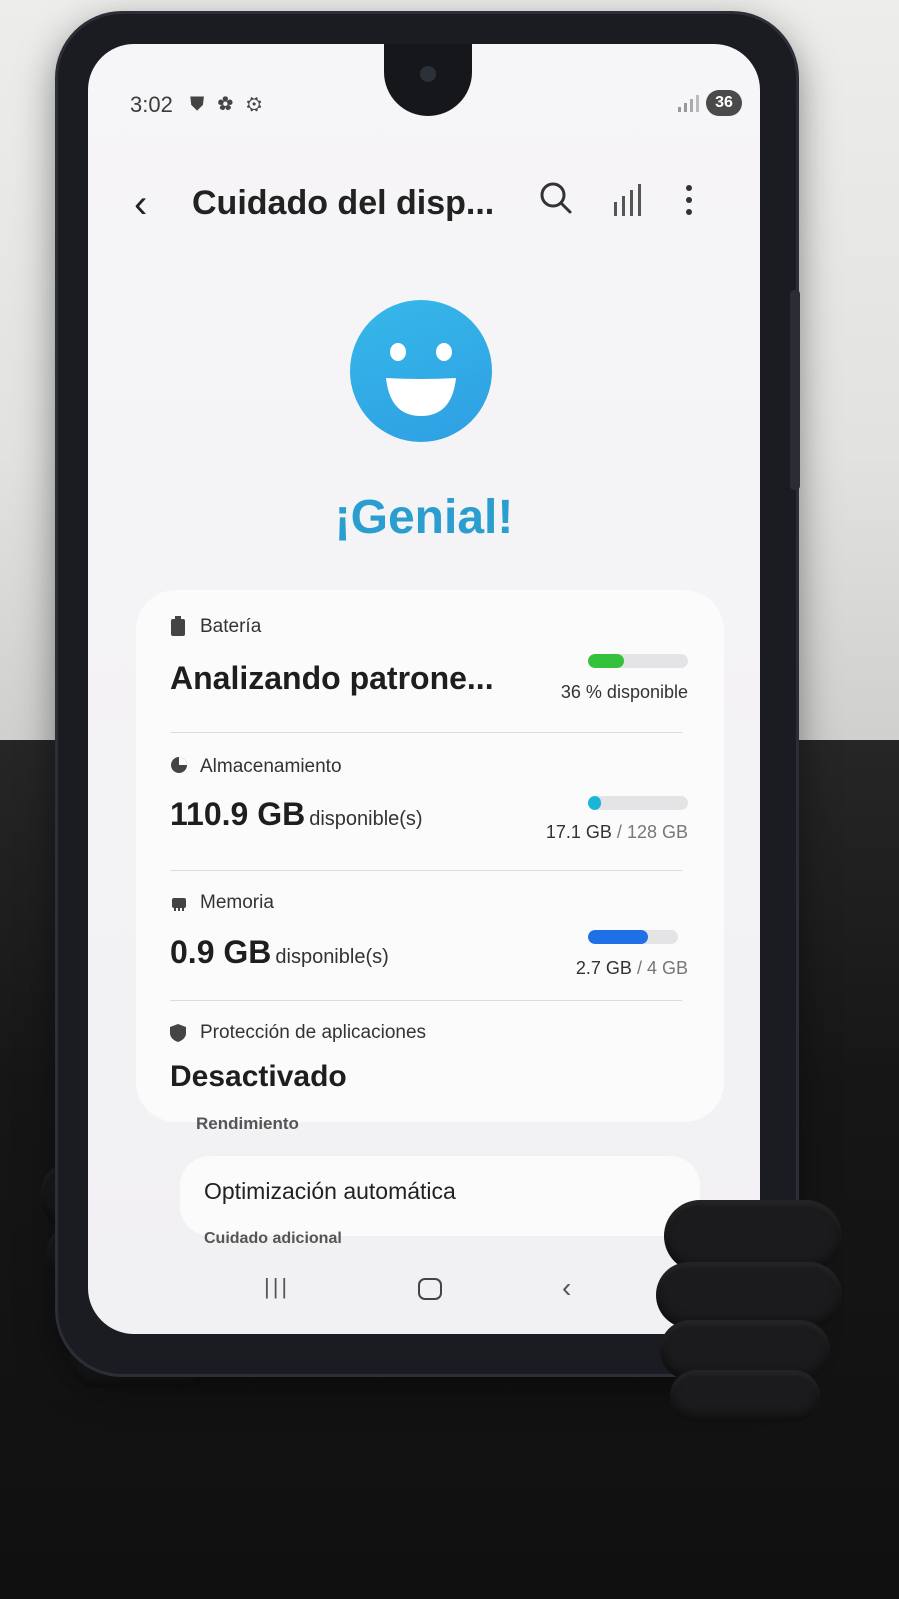 Image resolution: width=899 pixels, height=1599 pixels. Describe the element at coordinates (578, 832) in the screenshot. I see `storage-used: 17.1 GB` at that location.